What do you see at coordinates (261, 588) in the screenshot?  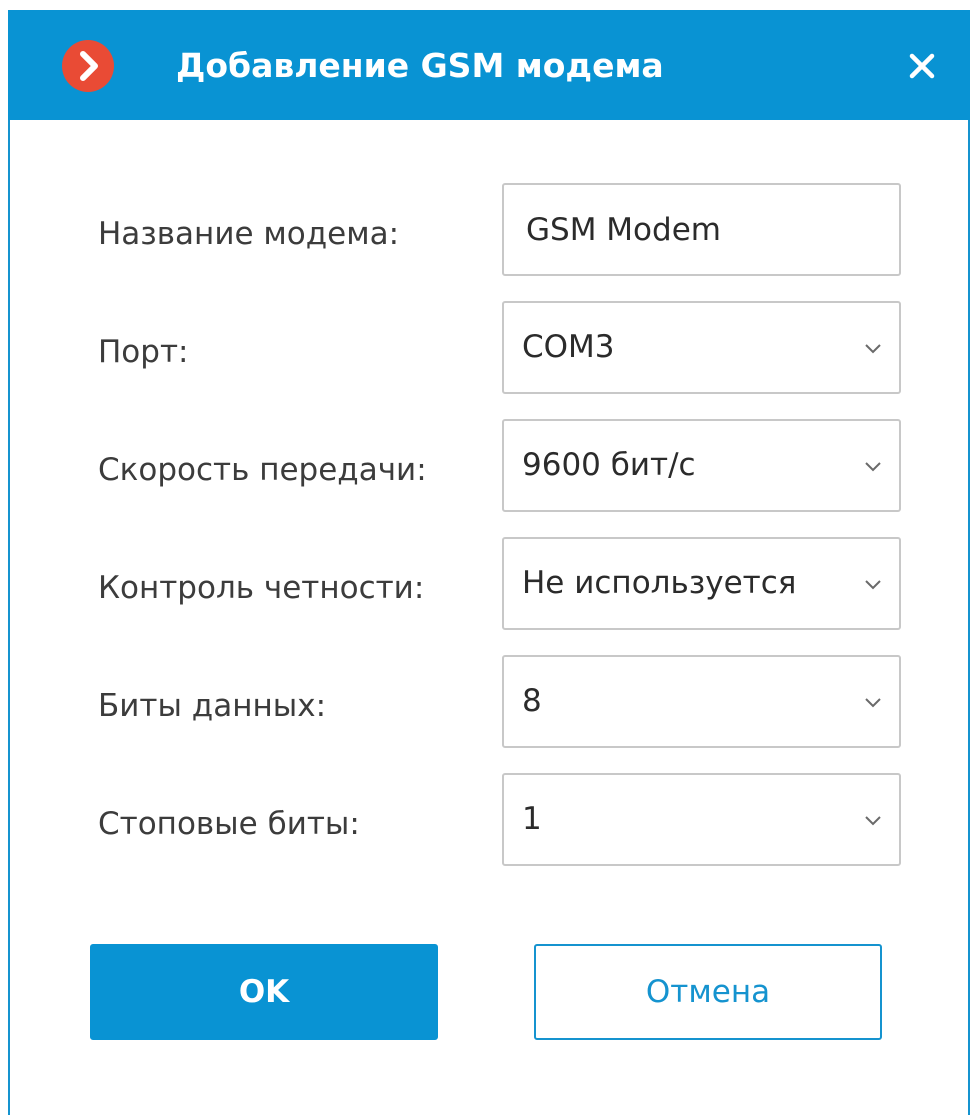 I see `parity-label: Контроль четности:` at bounding box center [261, 588].